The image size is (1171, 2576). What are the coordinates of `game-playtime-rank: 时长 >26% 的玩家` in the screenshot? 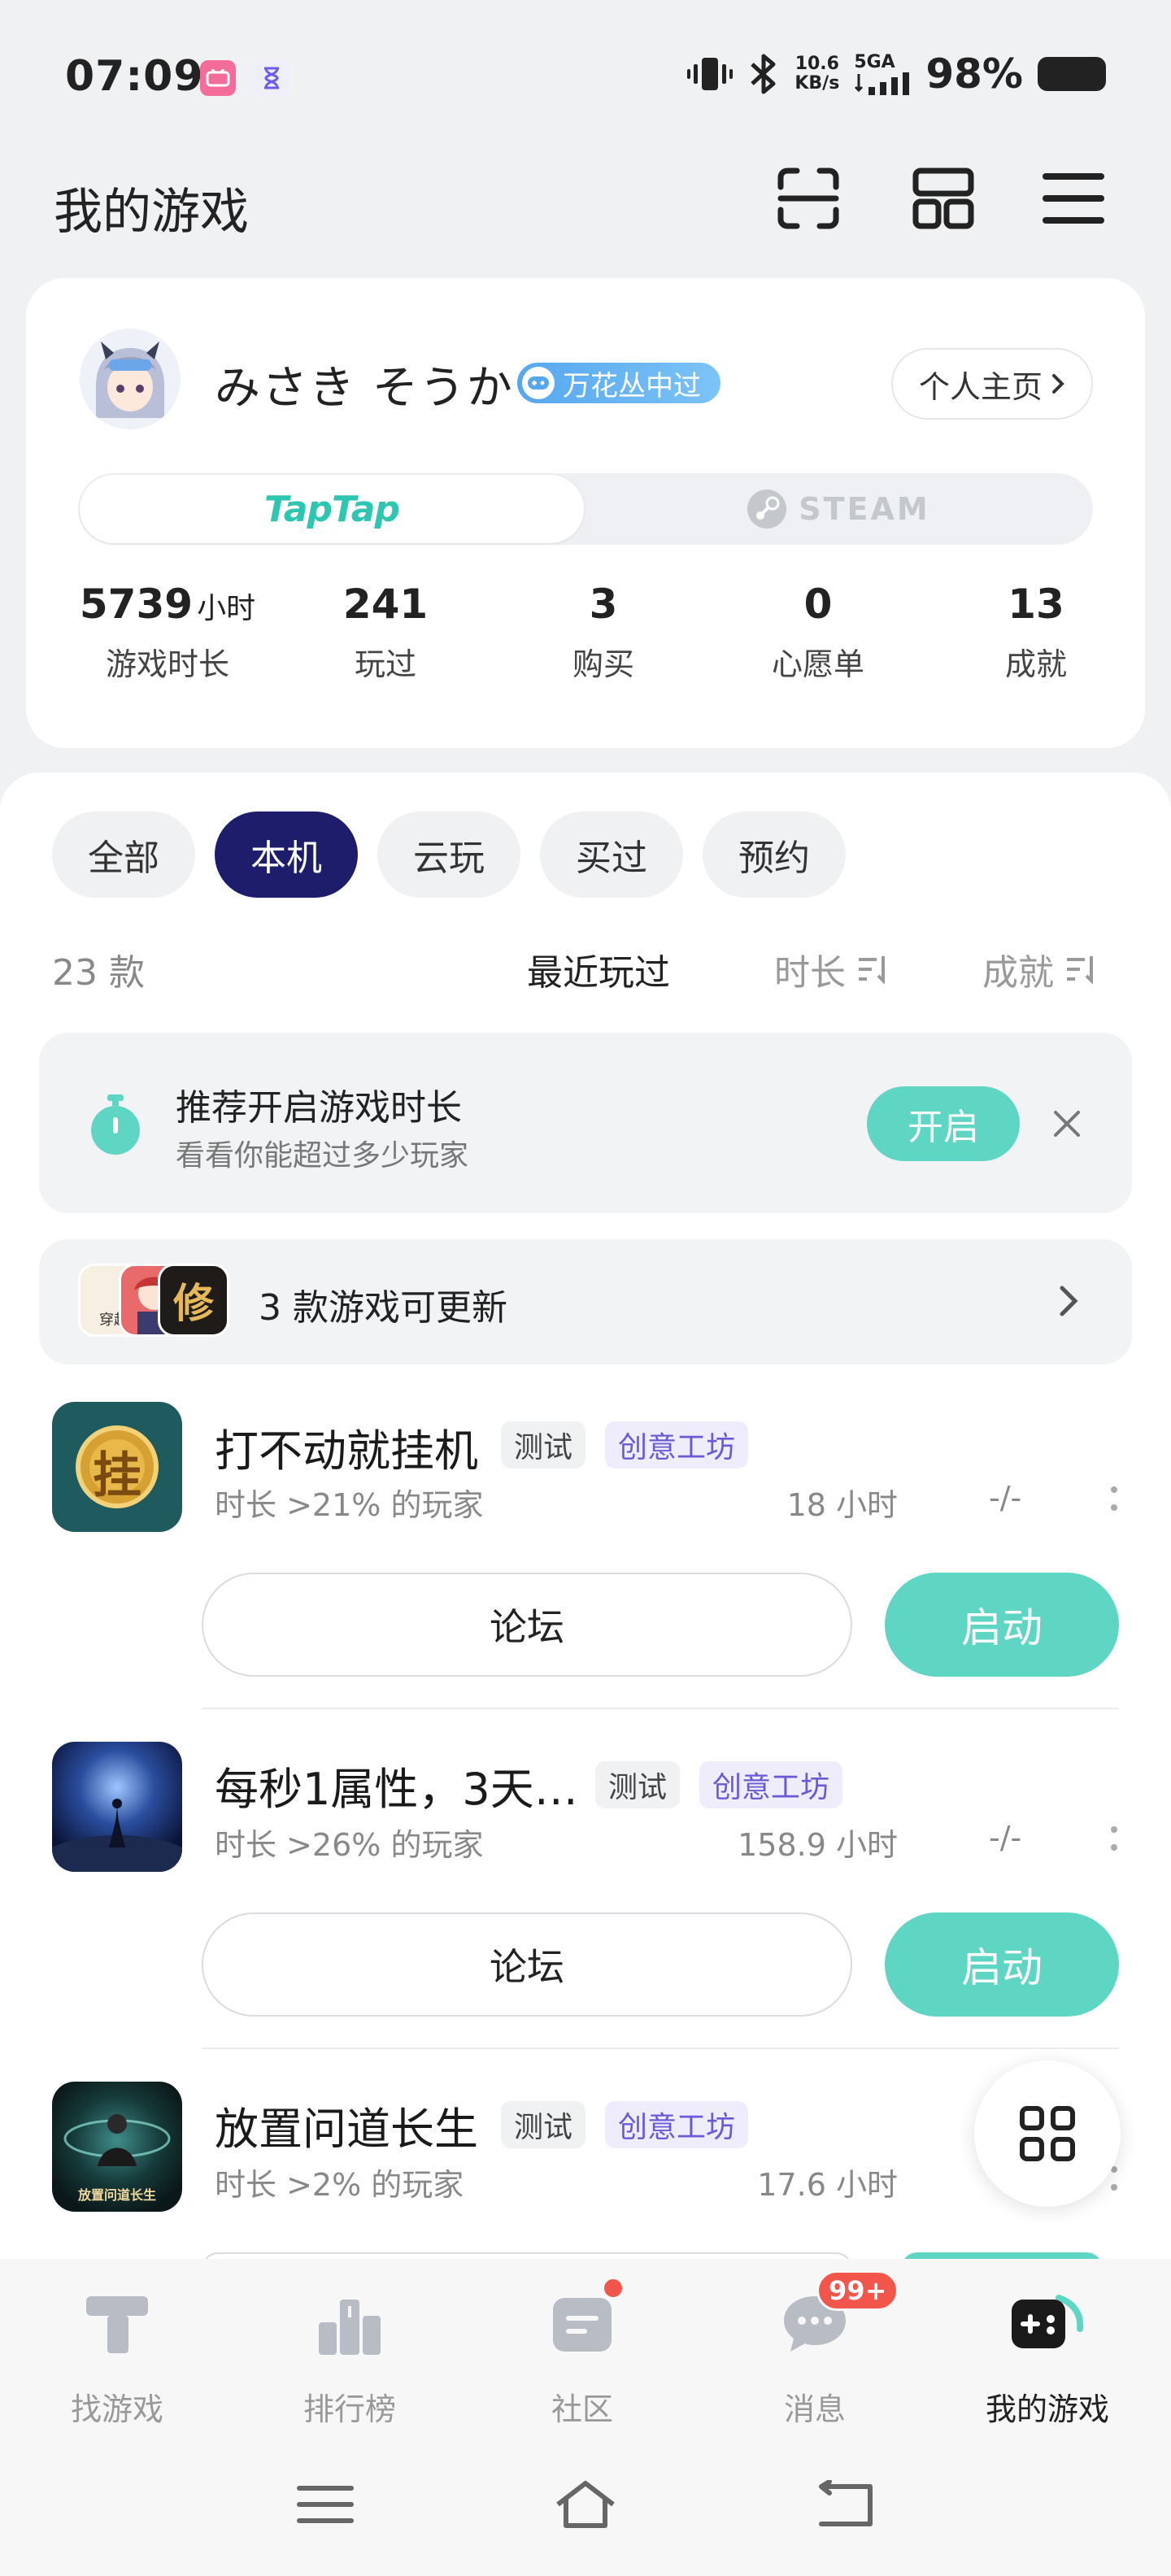 It's located at (350, 1845).